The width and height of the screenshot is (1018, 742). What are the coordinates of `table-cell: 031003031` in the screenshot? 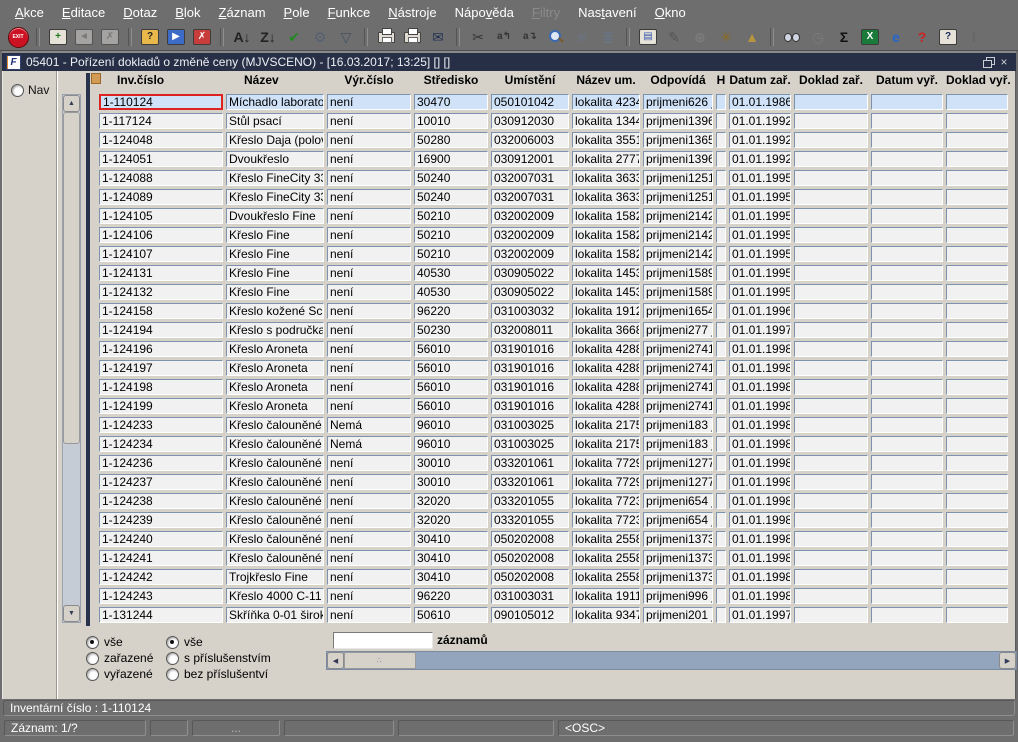 It's located at (530, 596).